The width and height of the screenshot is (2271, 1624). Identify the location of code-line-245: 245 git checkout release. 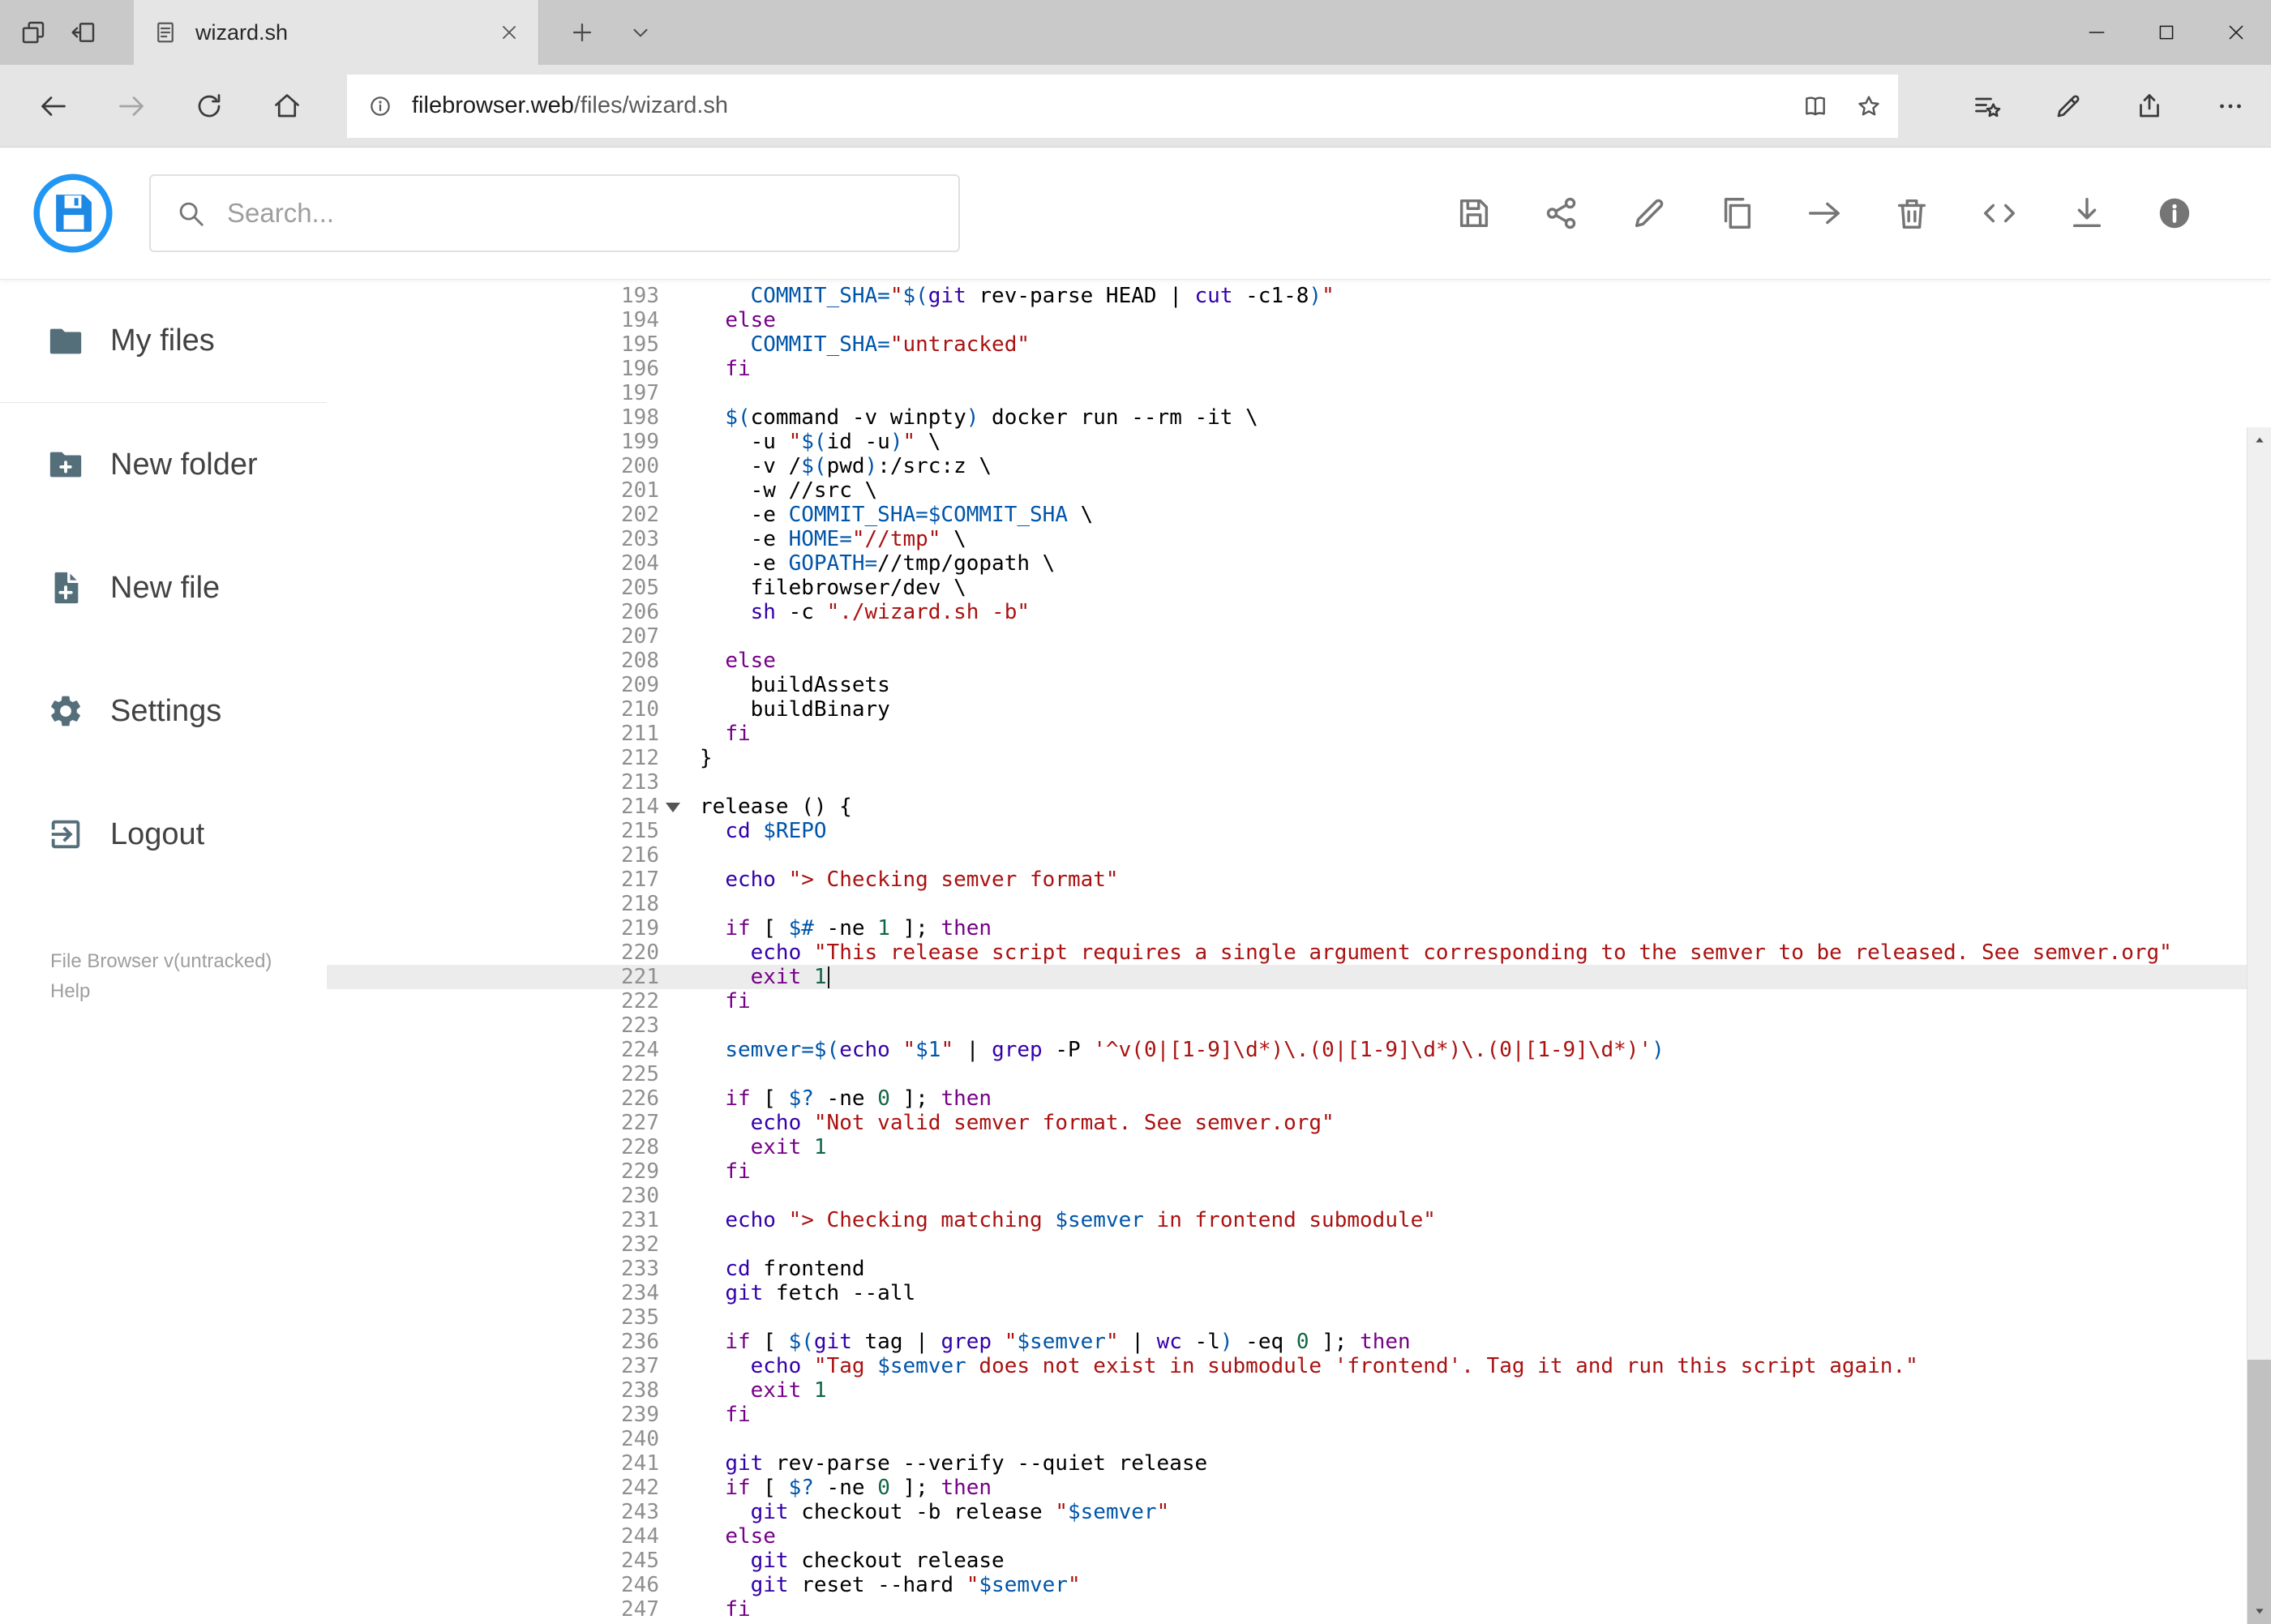
(1299, 1561).